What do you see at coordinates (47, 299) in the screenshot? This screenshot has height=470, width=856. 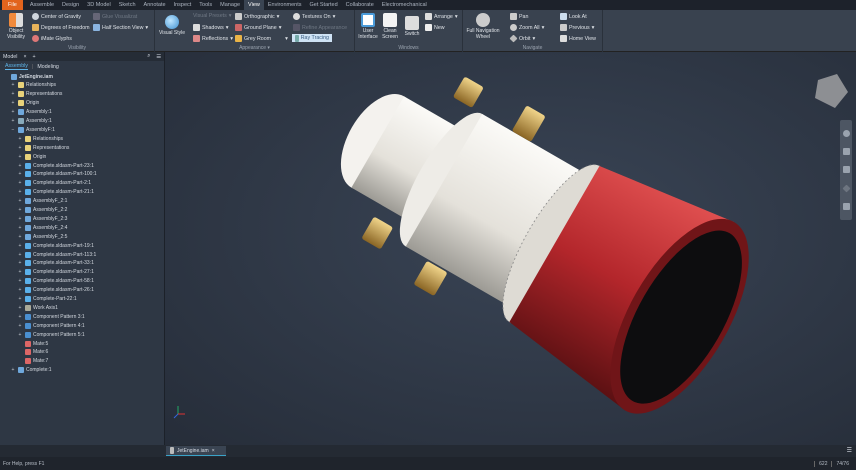 I see `tree-item: + Complete-Part-22:1` at bounding box center [47, 299].